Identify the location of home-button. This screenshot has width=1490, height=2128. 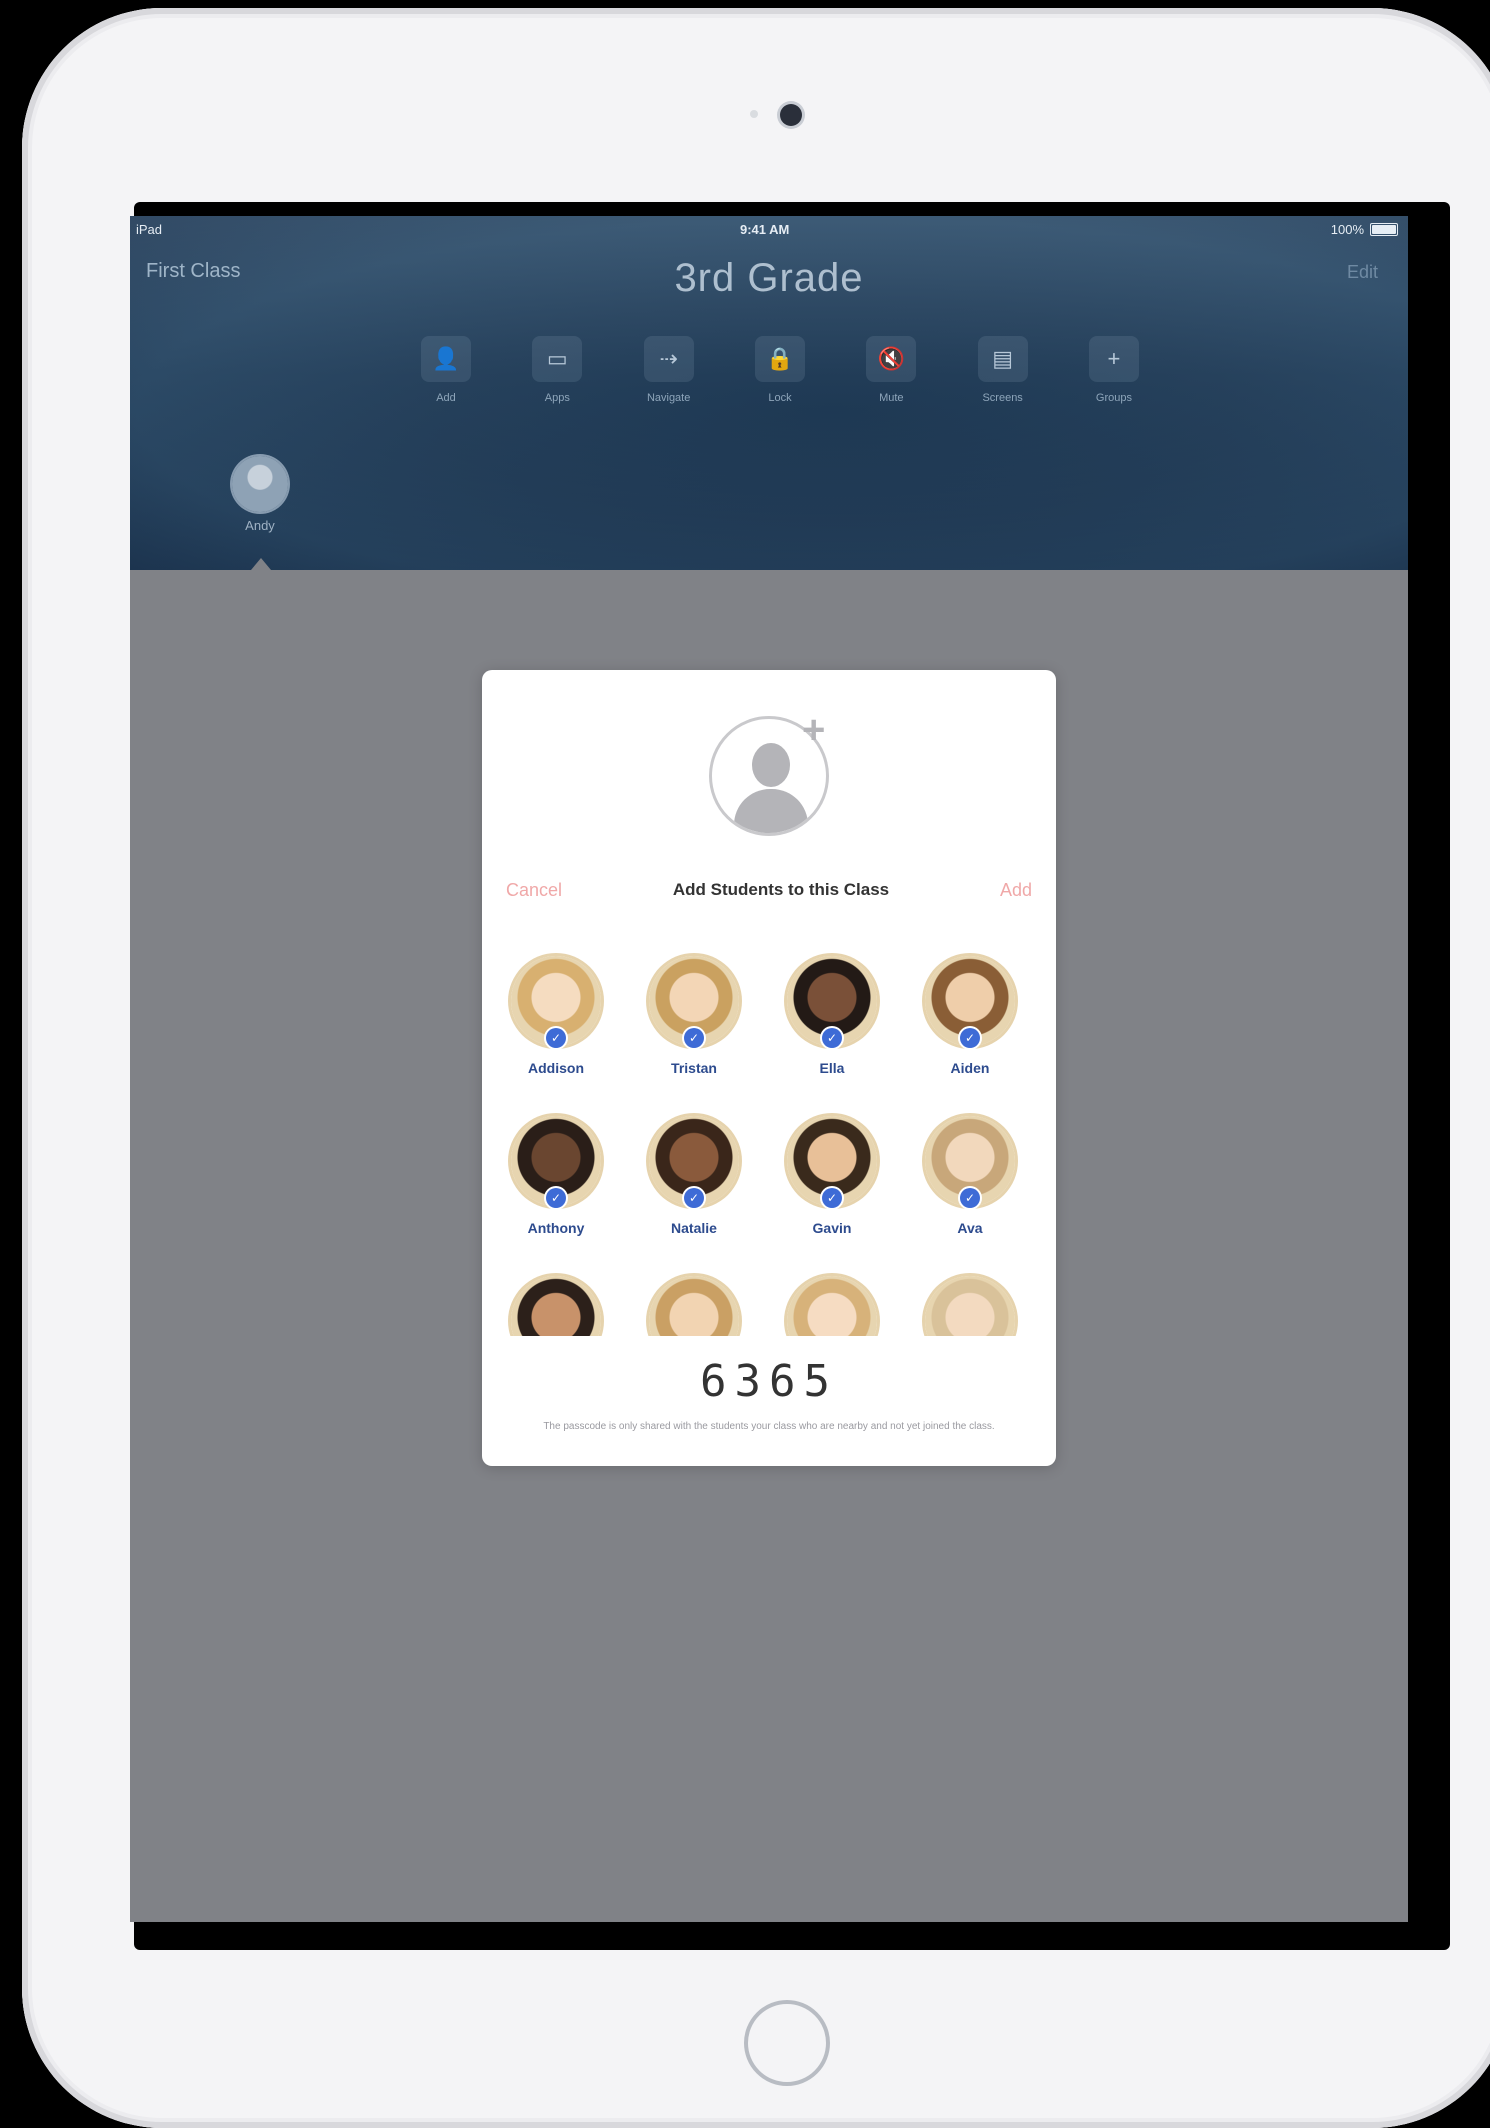
(787, 2043).